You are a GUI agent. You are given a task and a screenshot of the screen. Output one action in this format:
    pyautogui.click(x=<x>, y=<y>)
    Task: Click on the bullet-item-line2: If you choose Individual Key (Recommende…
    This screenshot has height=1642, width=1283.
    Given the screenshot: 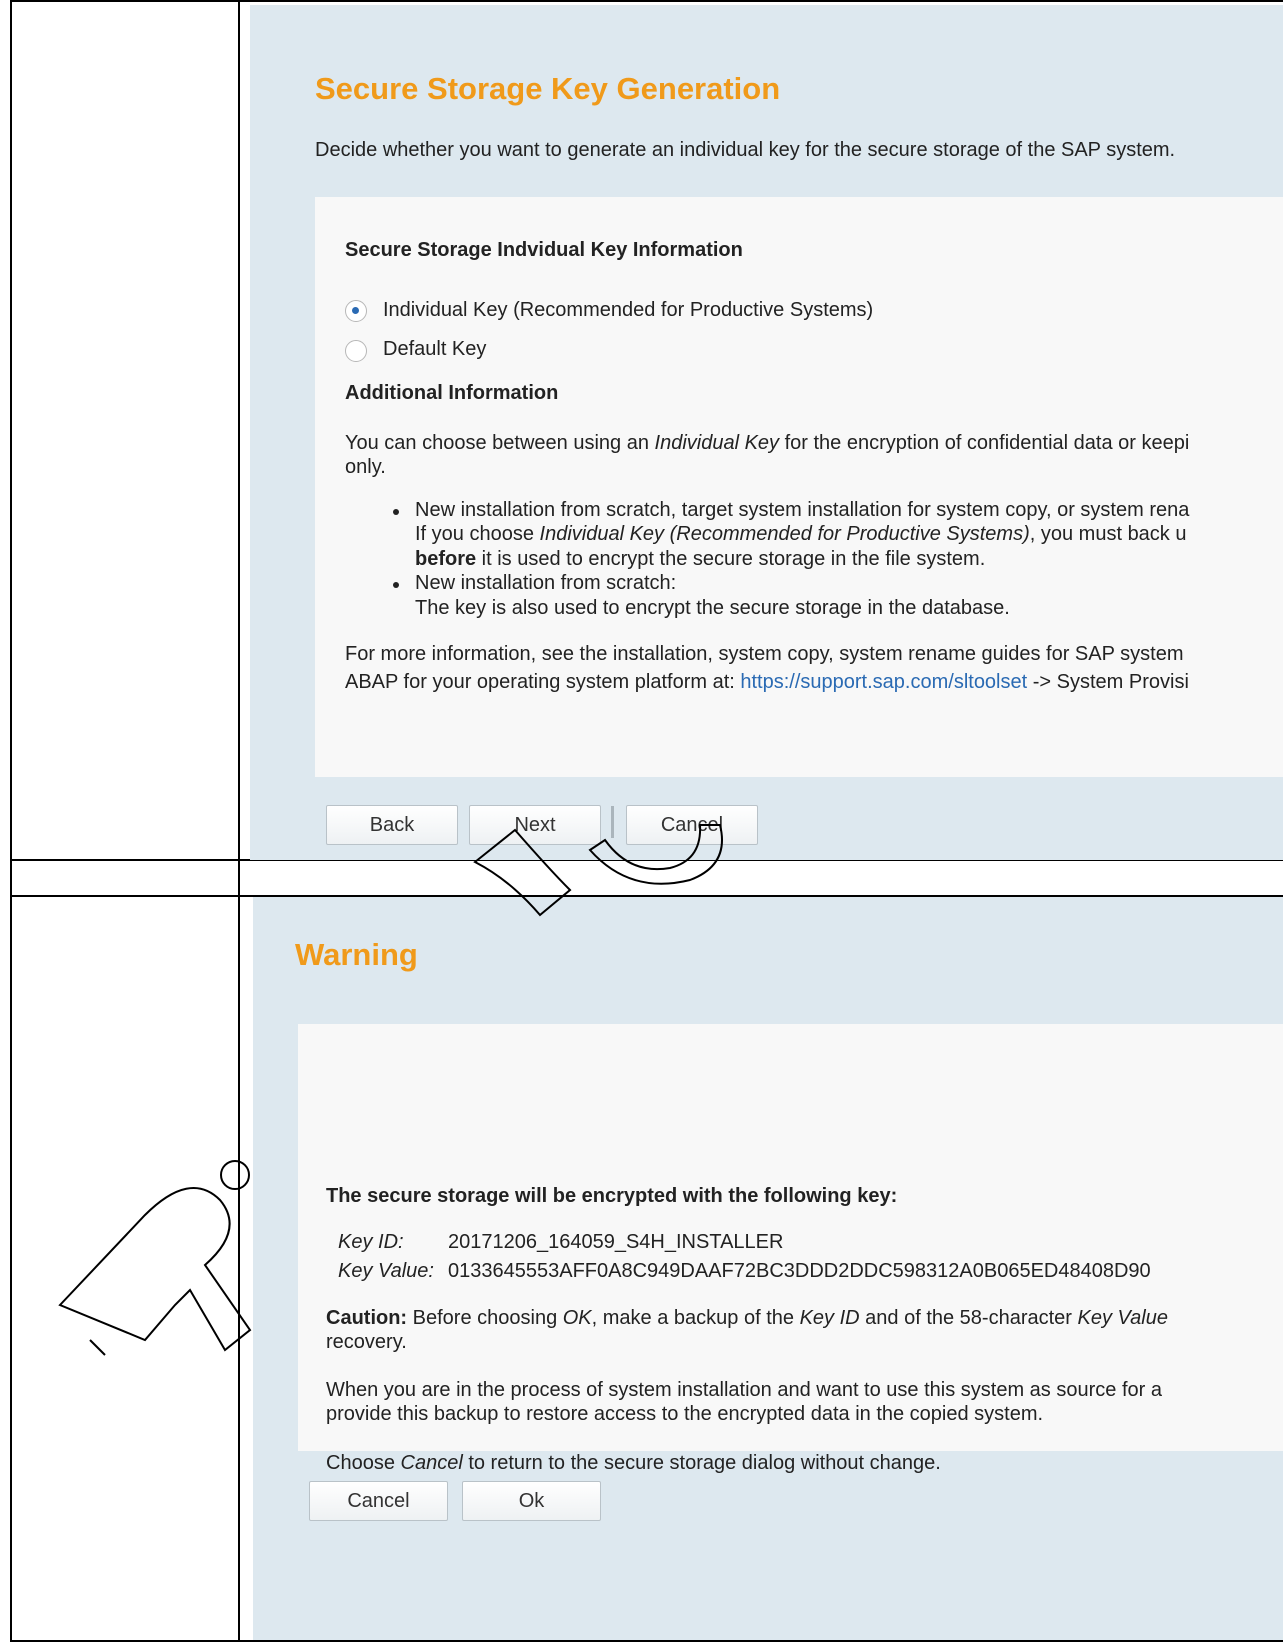 What is the action you would take?
    pyautogui.click(x=801, y=534)
    